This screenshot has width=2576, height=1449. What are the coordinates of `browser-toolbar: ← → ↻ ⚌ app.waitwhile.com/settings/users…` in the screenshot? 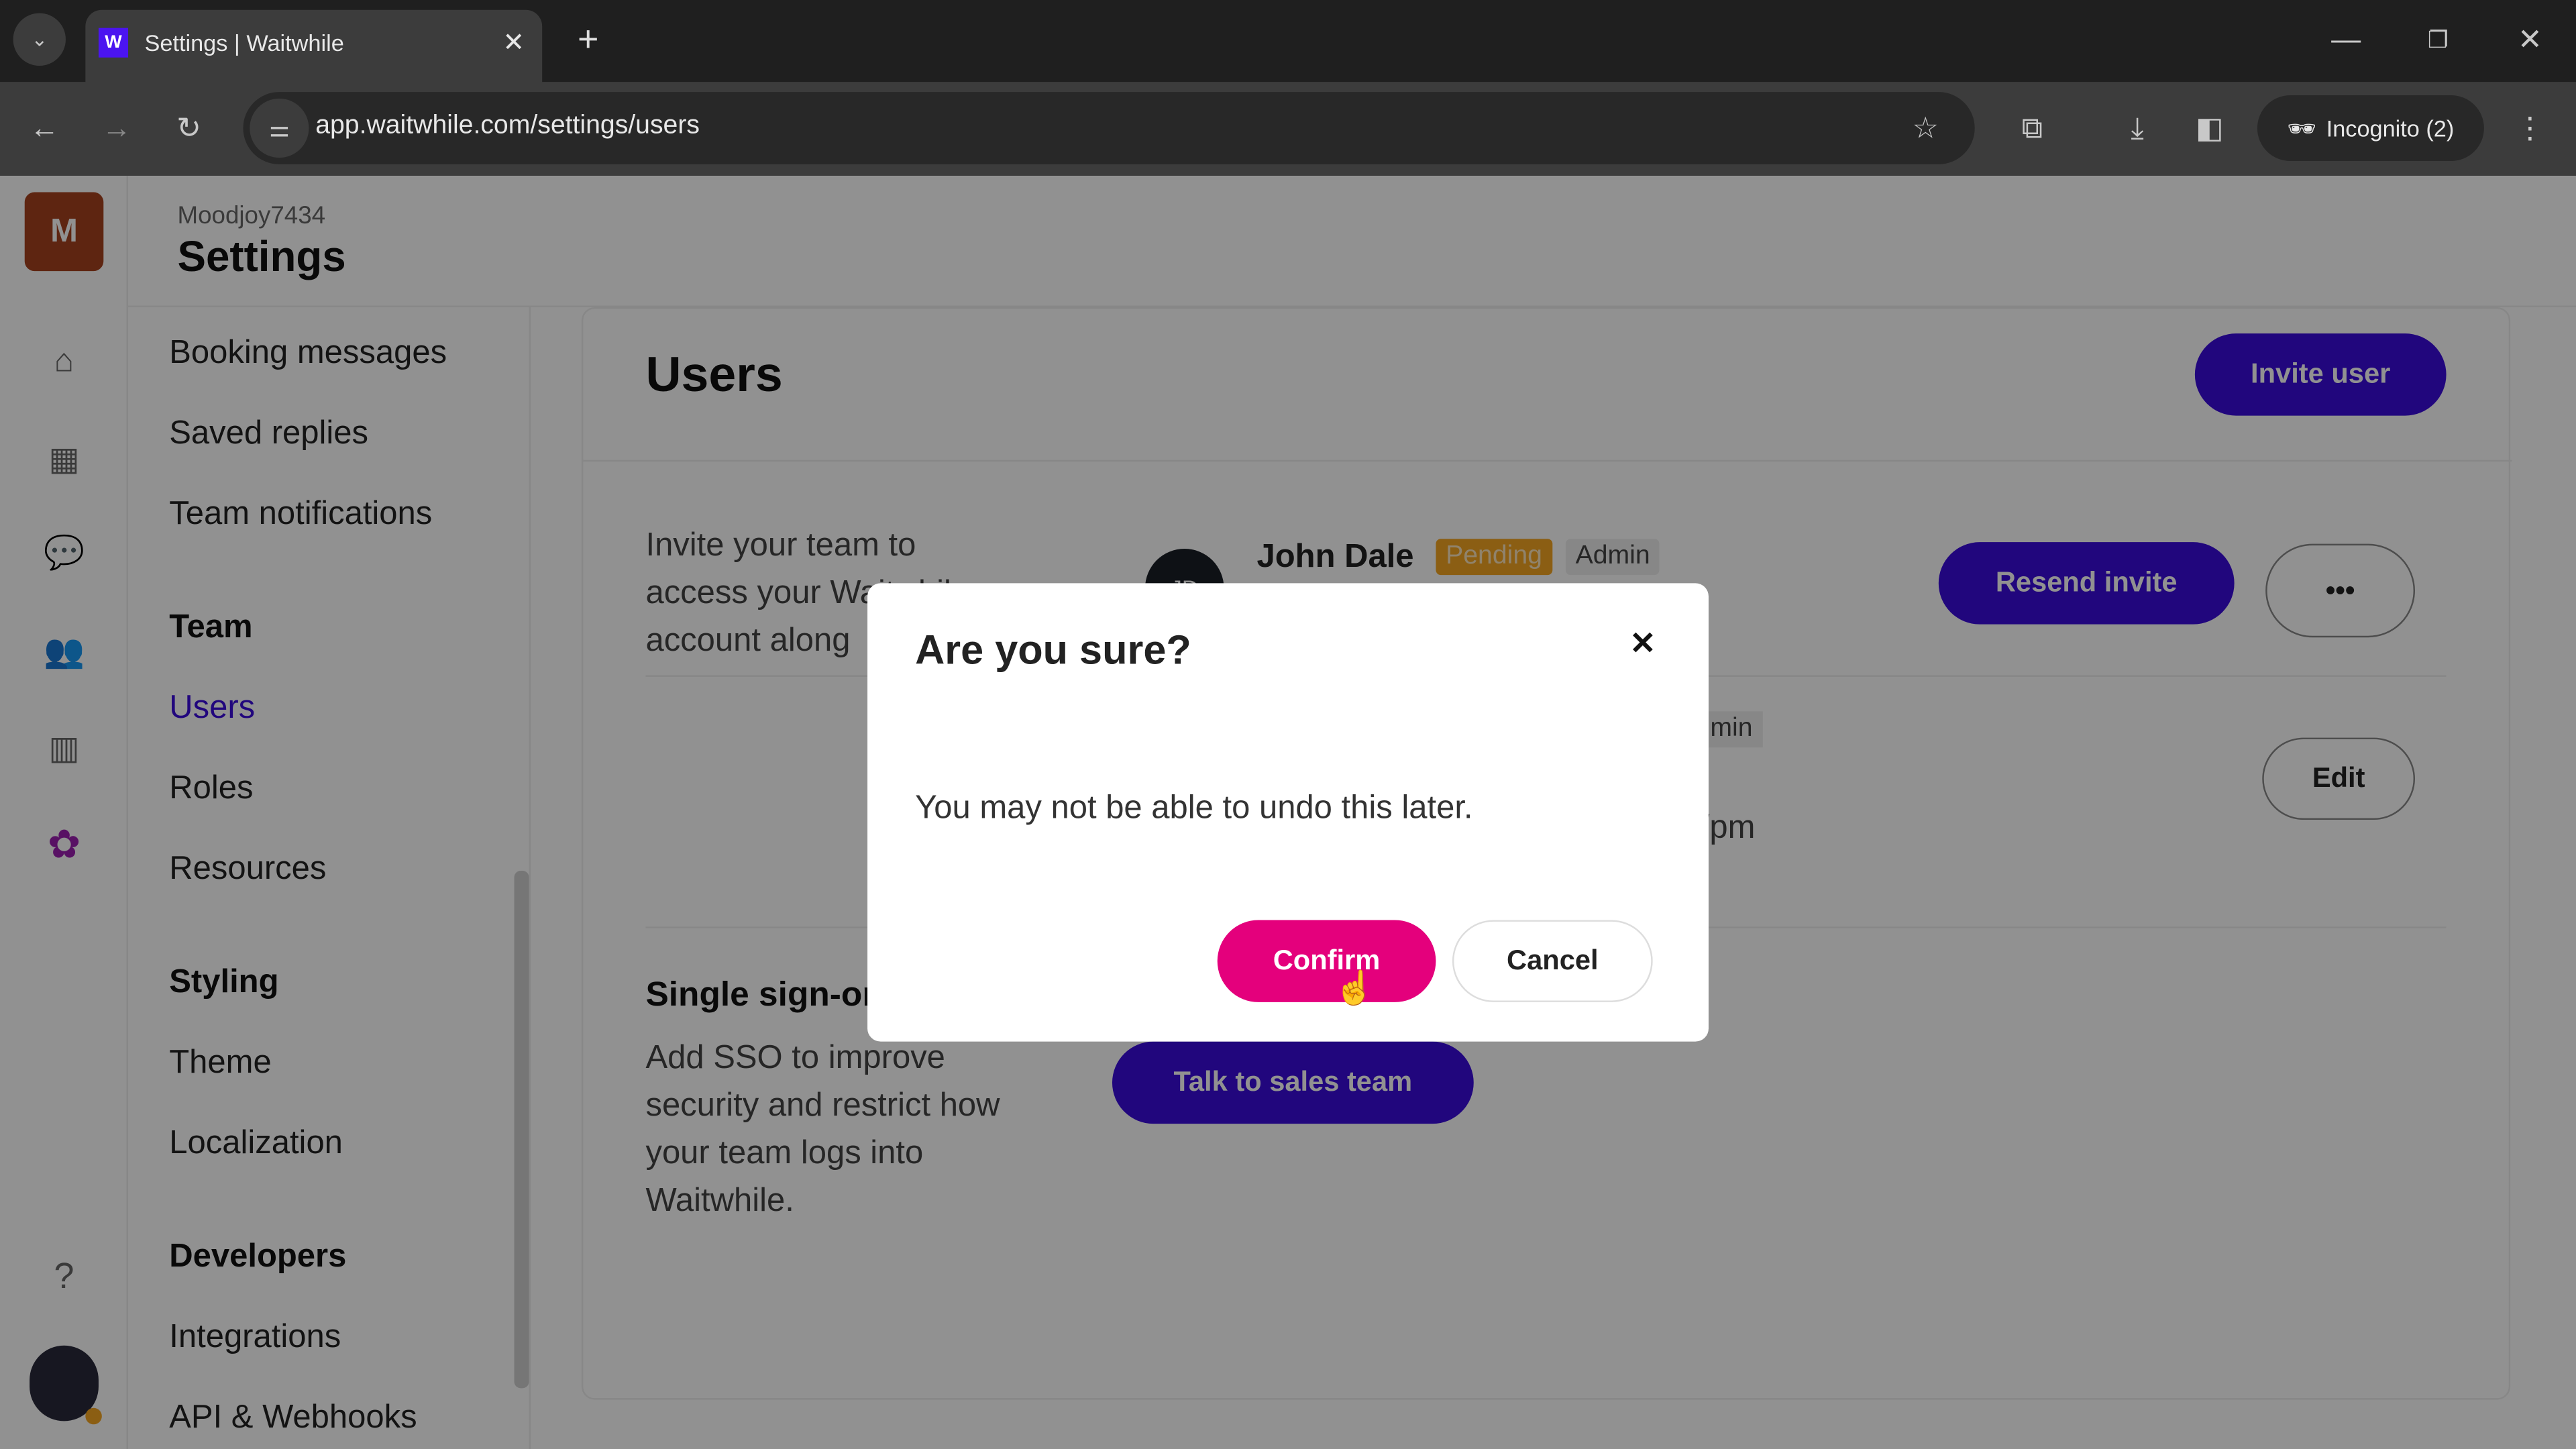 It's located at (1288, 129).